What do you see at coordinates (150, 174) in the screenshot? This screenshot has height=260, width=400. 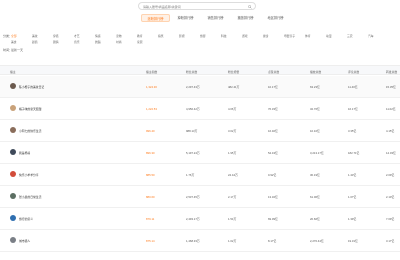 I see `creator-score: 885.50` at bounding box center [150, 174].